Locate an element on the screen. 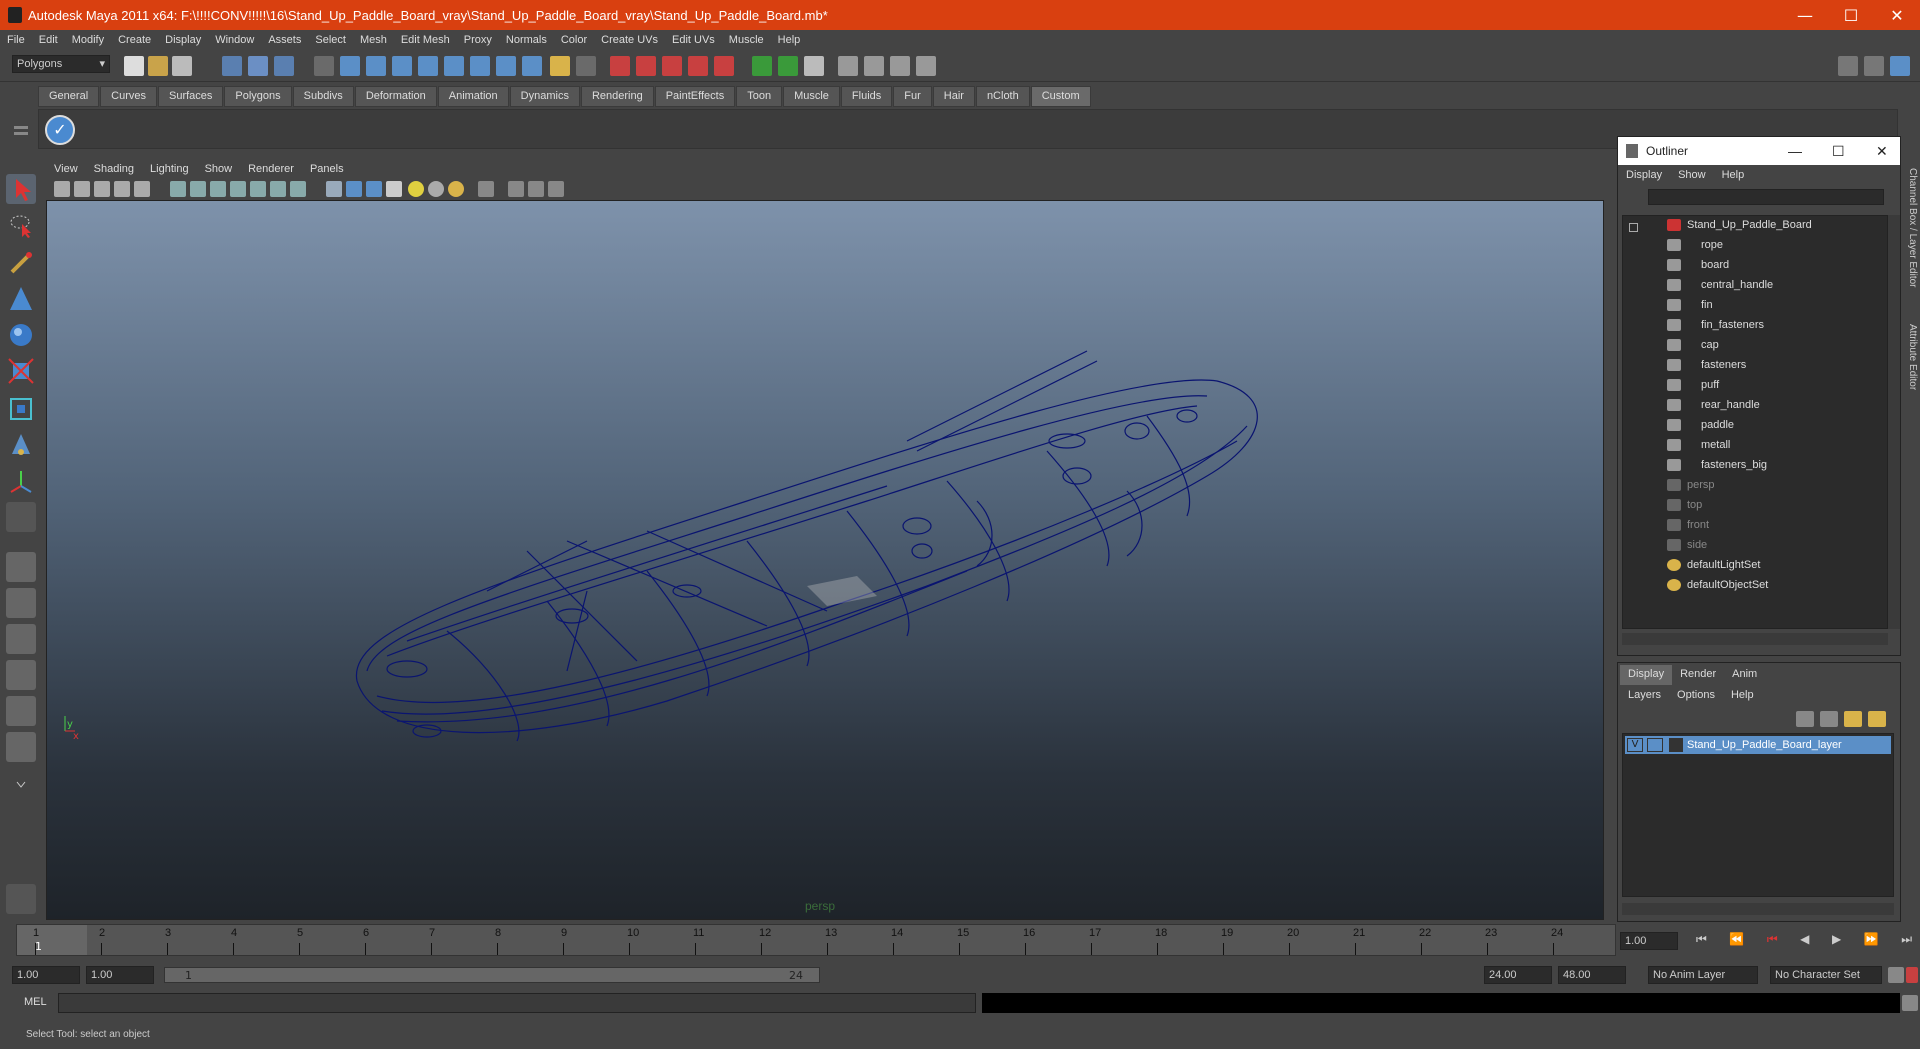  menu-edit: Edit is located at coordinates (48, 40).